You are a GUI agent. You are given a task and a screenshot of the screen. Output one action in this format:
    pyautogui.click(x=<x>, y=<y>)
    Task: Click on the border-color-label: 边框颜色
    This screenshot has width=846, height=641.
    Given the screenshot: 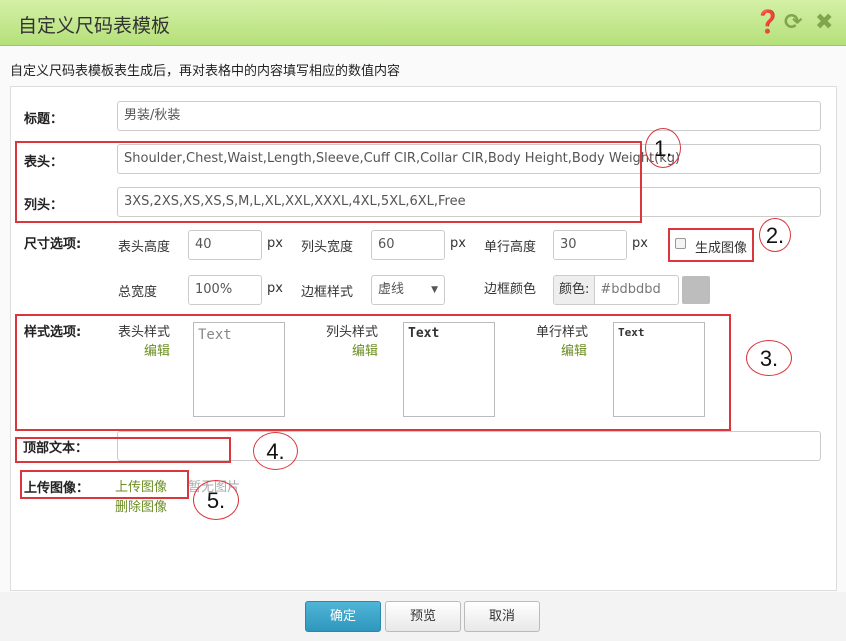 What is the action you would take?
    pyautogui.click(x=510, y=289)
    